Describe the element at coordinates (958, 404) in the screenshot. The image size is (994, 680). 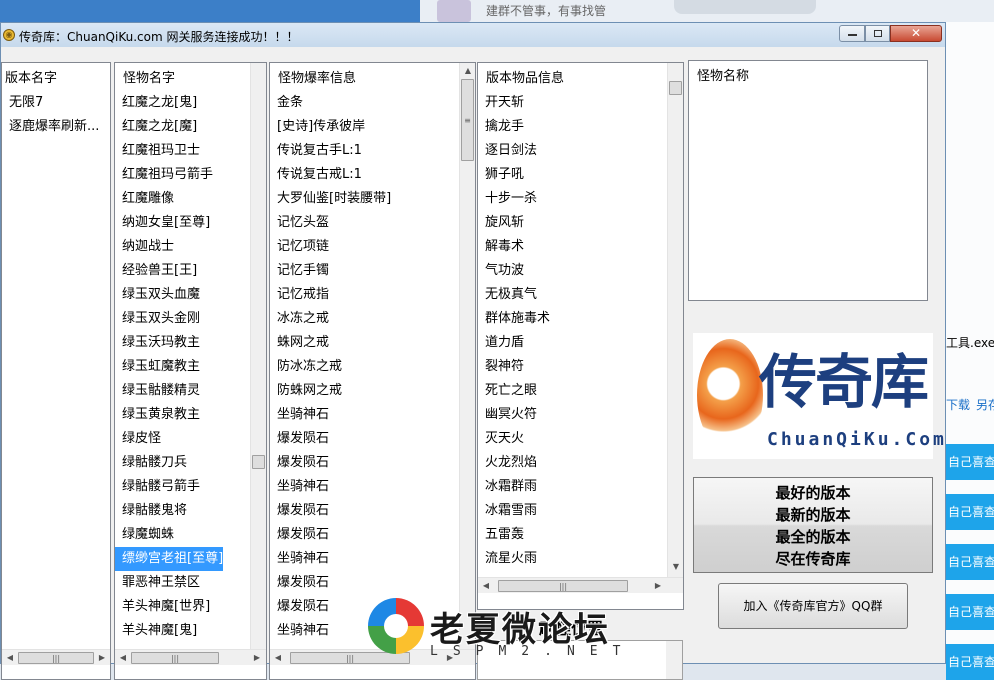
I see `background-download-link: 下载` at that location.